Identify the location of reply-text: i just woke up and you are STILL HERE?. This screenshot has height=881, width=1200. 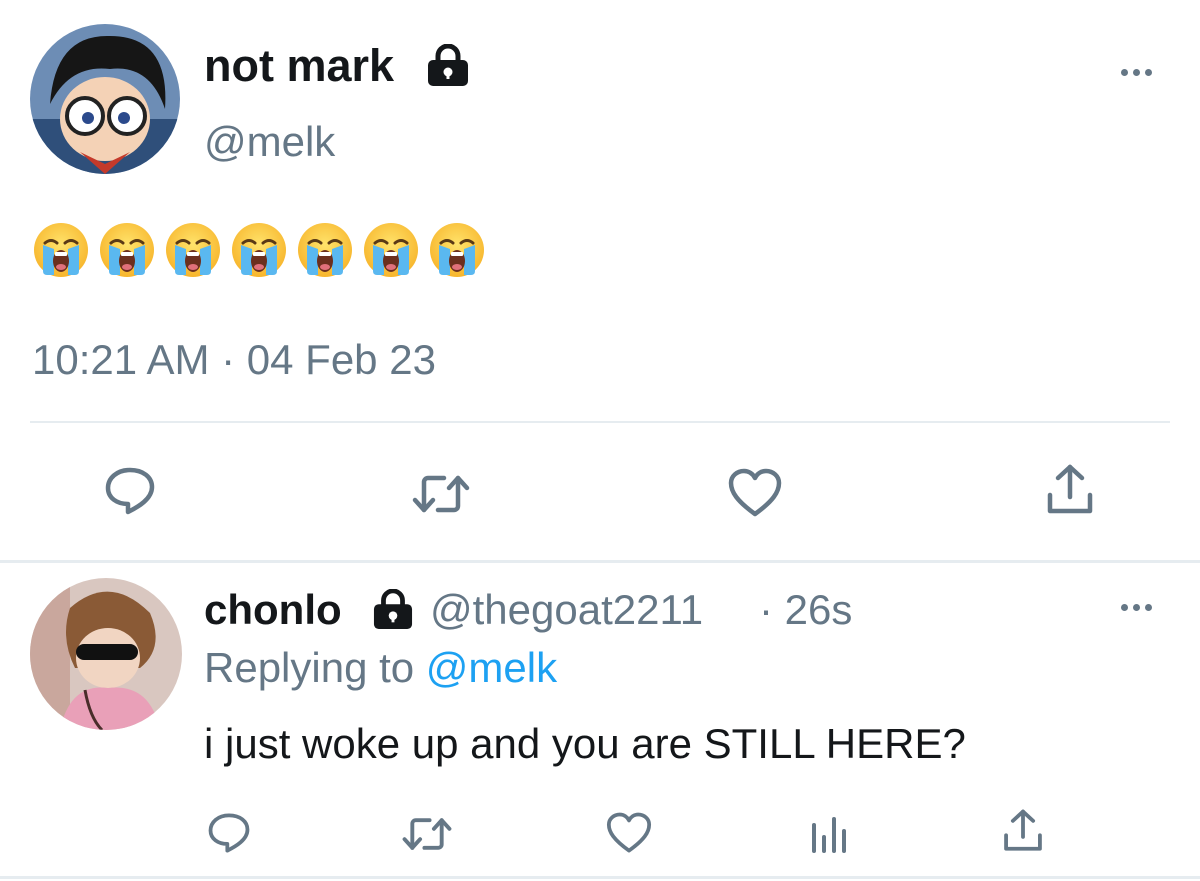
(585, 743).